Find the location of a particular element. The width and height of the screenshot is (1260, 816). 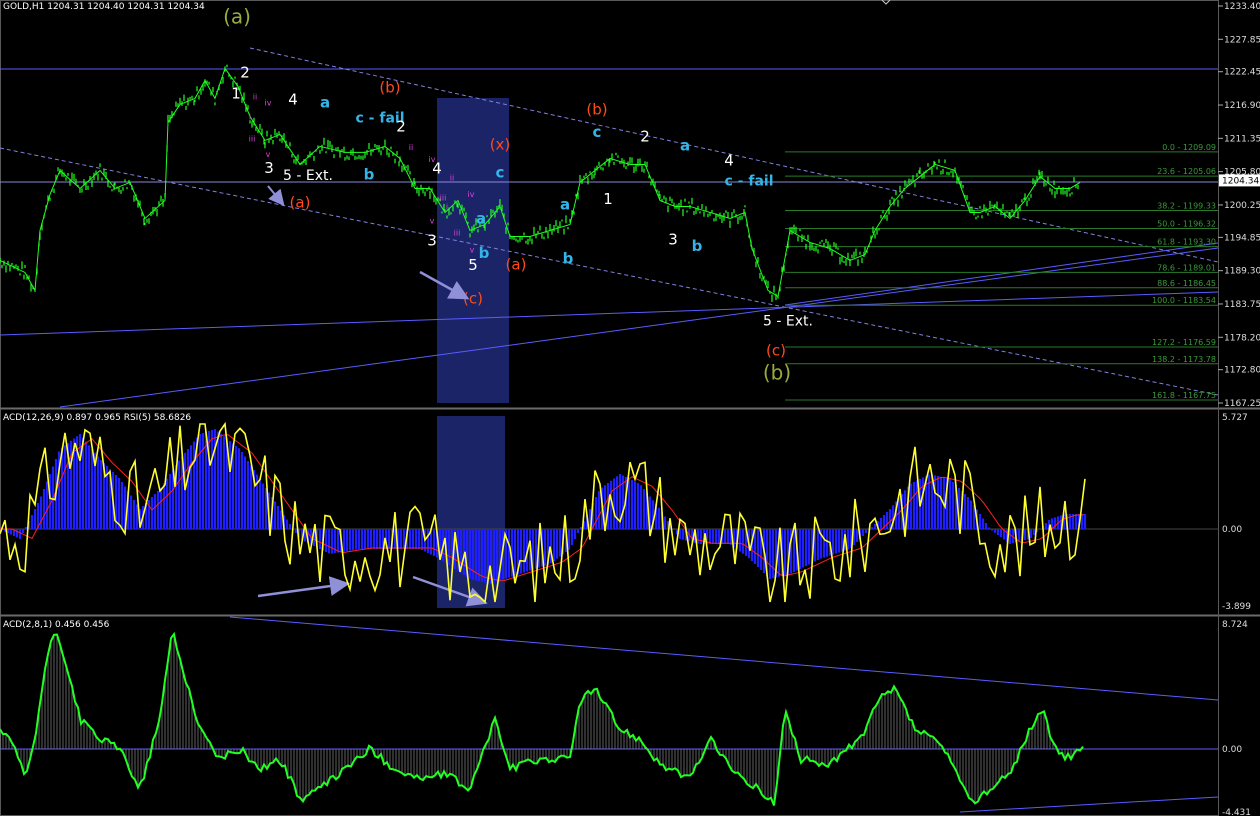

axis-tick-label: 8.724 is located at coordinates (1235, 625).